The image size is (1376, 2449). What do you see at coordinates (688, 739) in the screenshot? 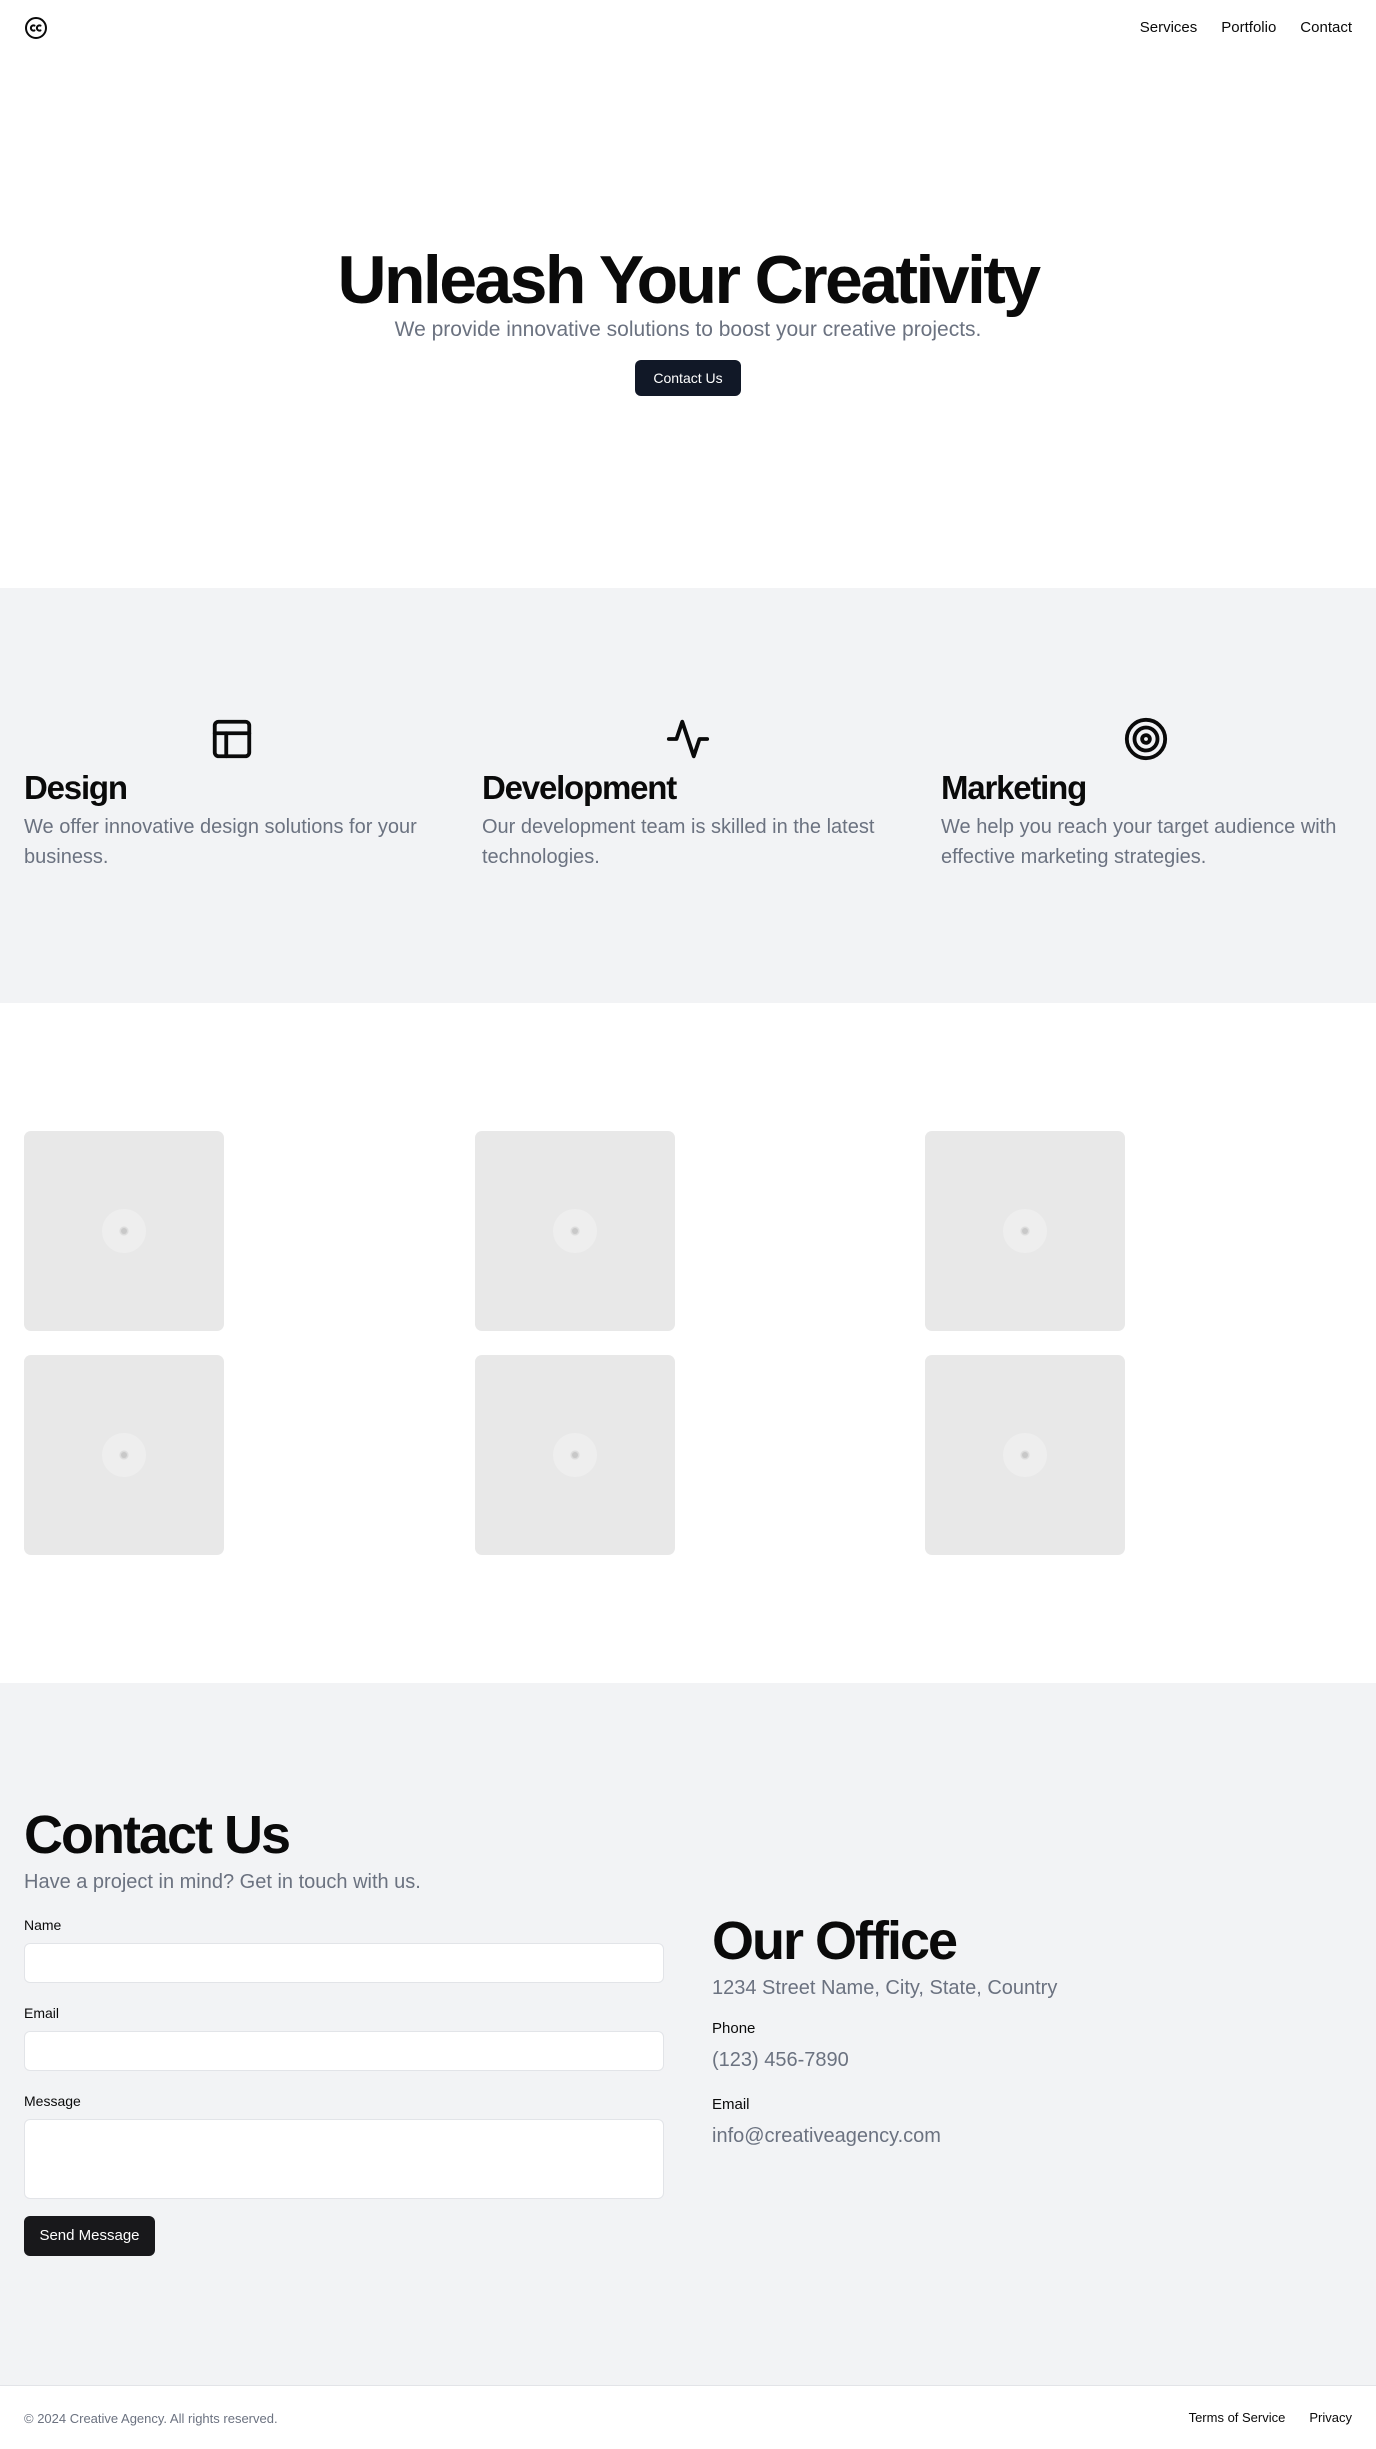
I see `activity-icon` at bounding box center [688, 739].